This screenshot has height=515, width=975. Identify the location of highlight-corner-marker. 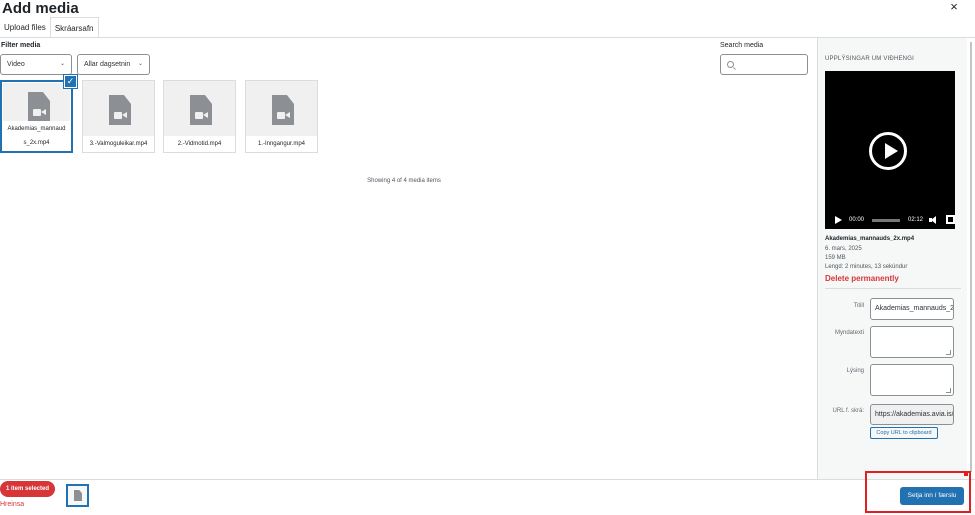
(966, 474).